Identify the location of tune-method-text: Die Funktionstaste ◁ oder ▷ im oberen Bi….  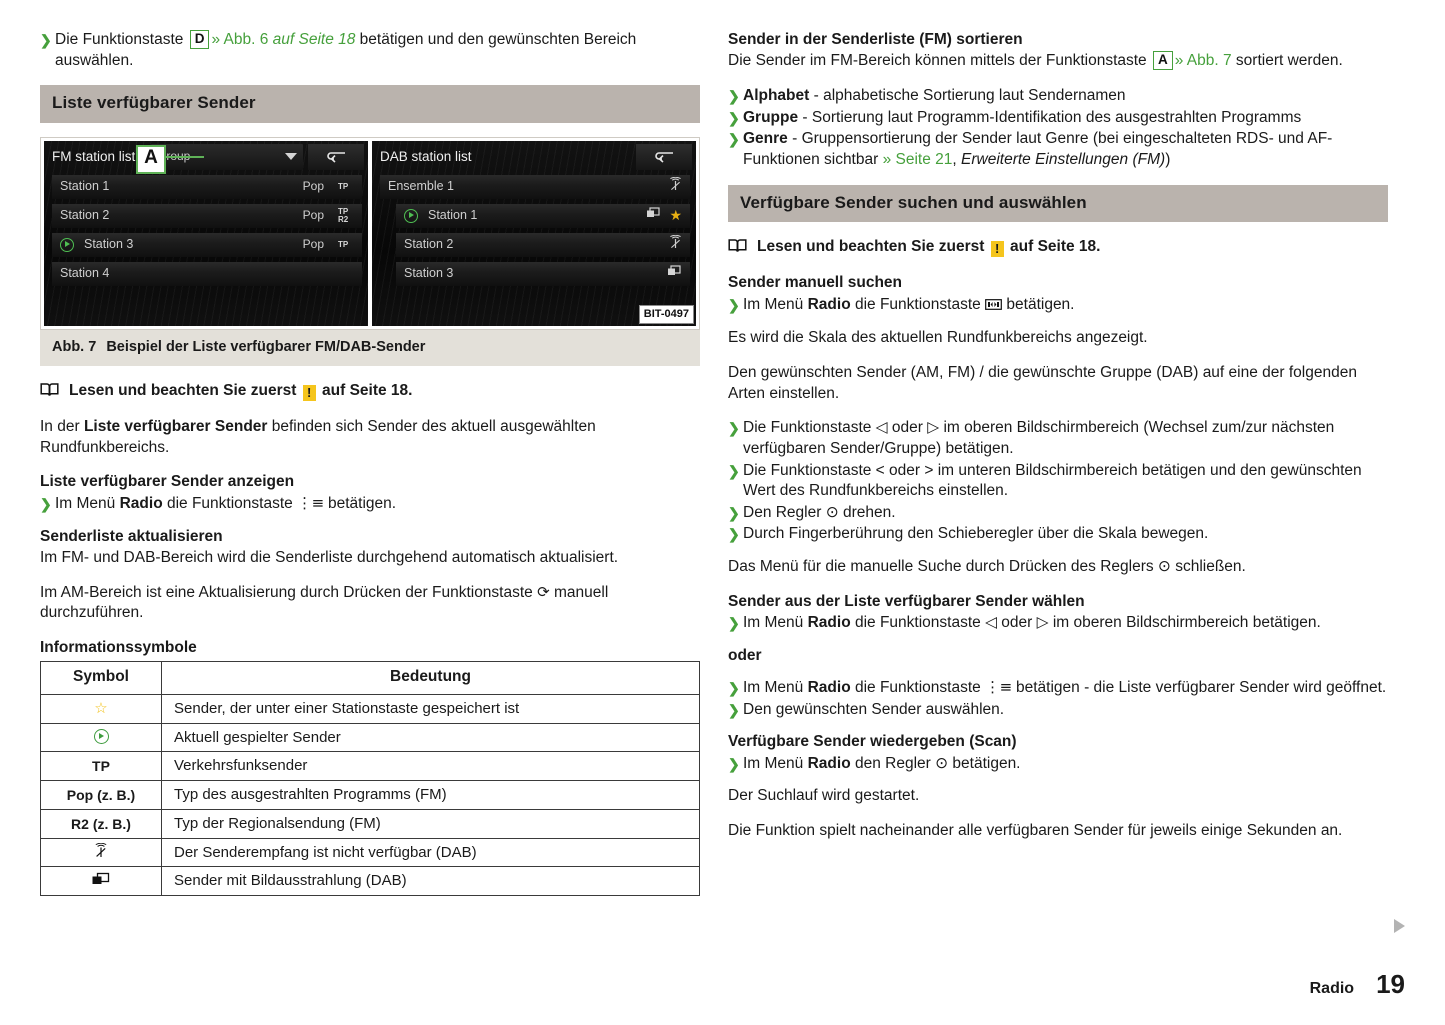
(1039, 438).